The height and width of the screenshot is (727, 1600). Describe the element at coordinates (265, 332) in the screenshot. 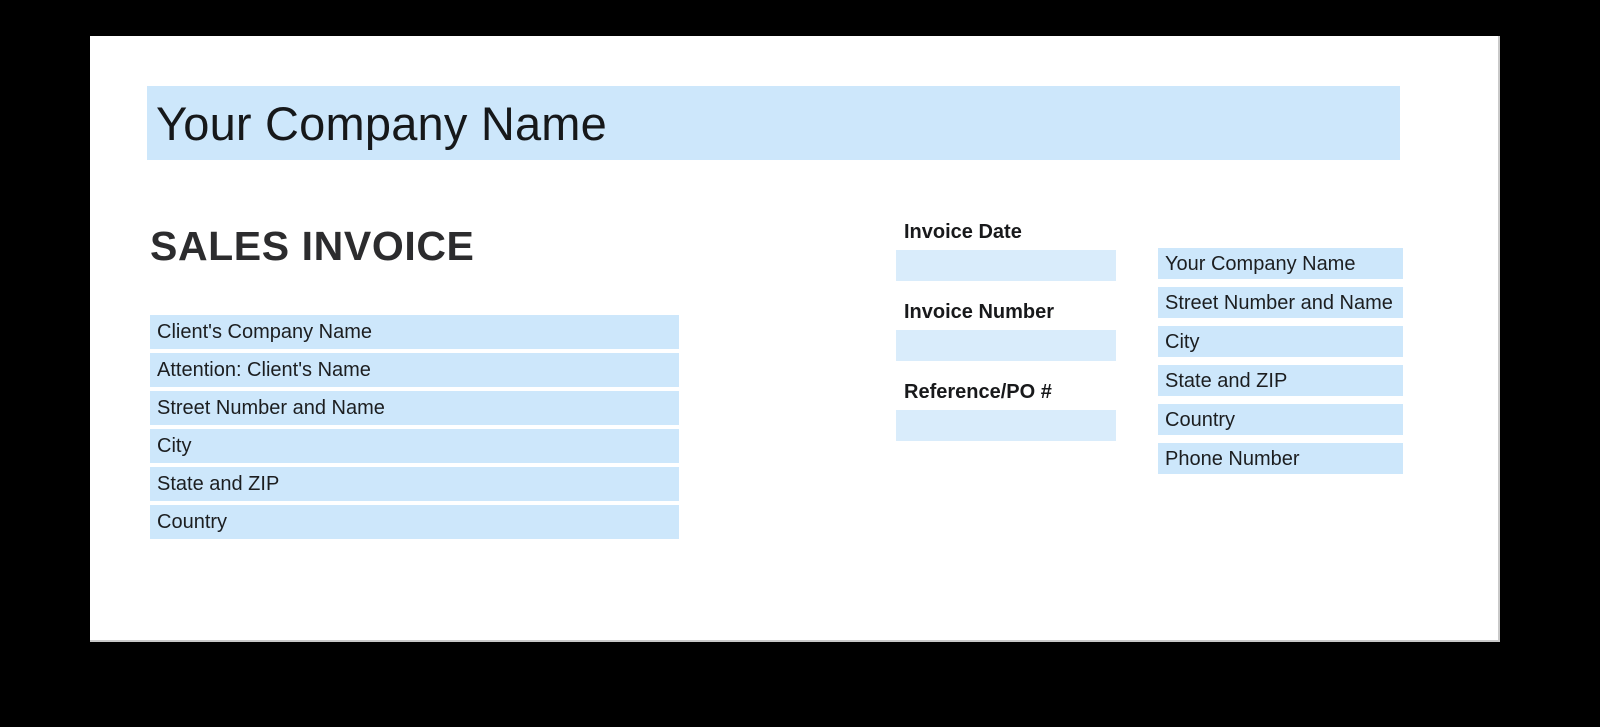

I see `client-company-name-field: Client's Company Name` at that location.